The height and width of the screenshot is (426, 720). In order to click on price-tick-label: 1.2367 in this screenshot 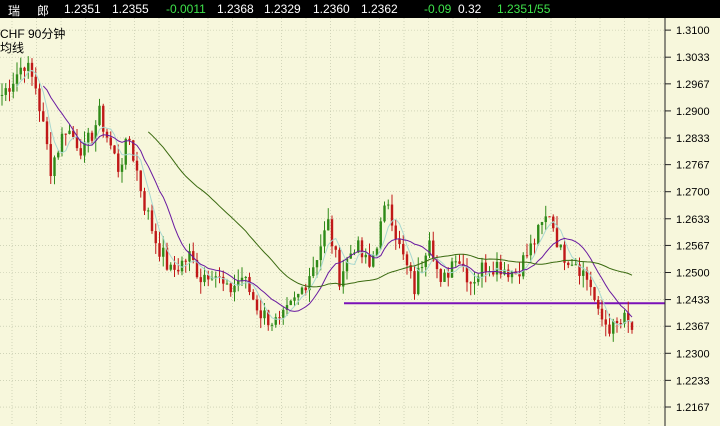, I will do `click(693, 327)`.